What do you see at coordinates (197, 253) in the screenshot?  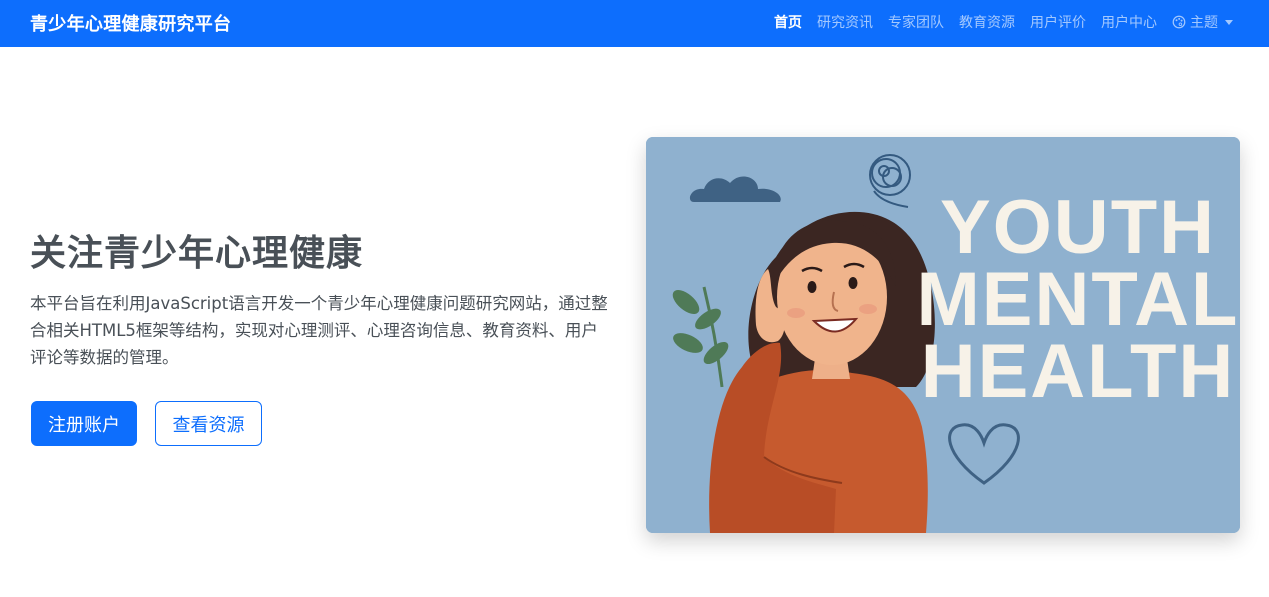 I see `hero-title: 关注青少年心理健康` at bounding box center [197, 253].